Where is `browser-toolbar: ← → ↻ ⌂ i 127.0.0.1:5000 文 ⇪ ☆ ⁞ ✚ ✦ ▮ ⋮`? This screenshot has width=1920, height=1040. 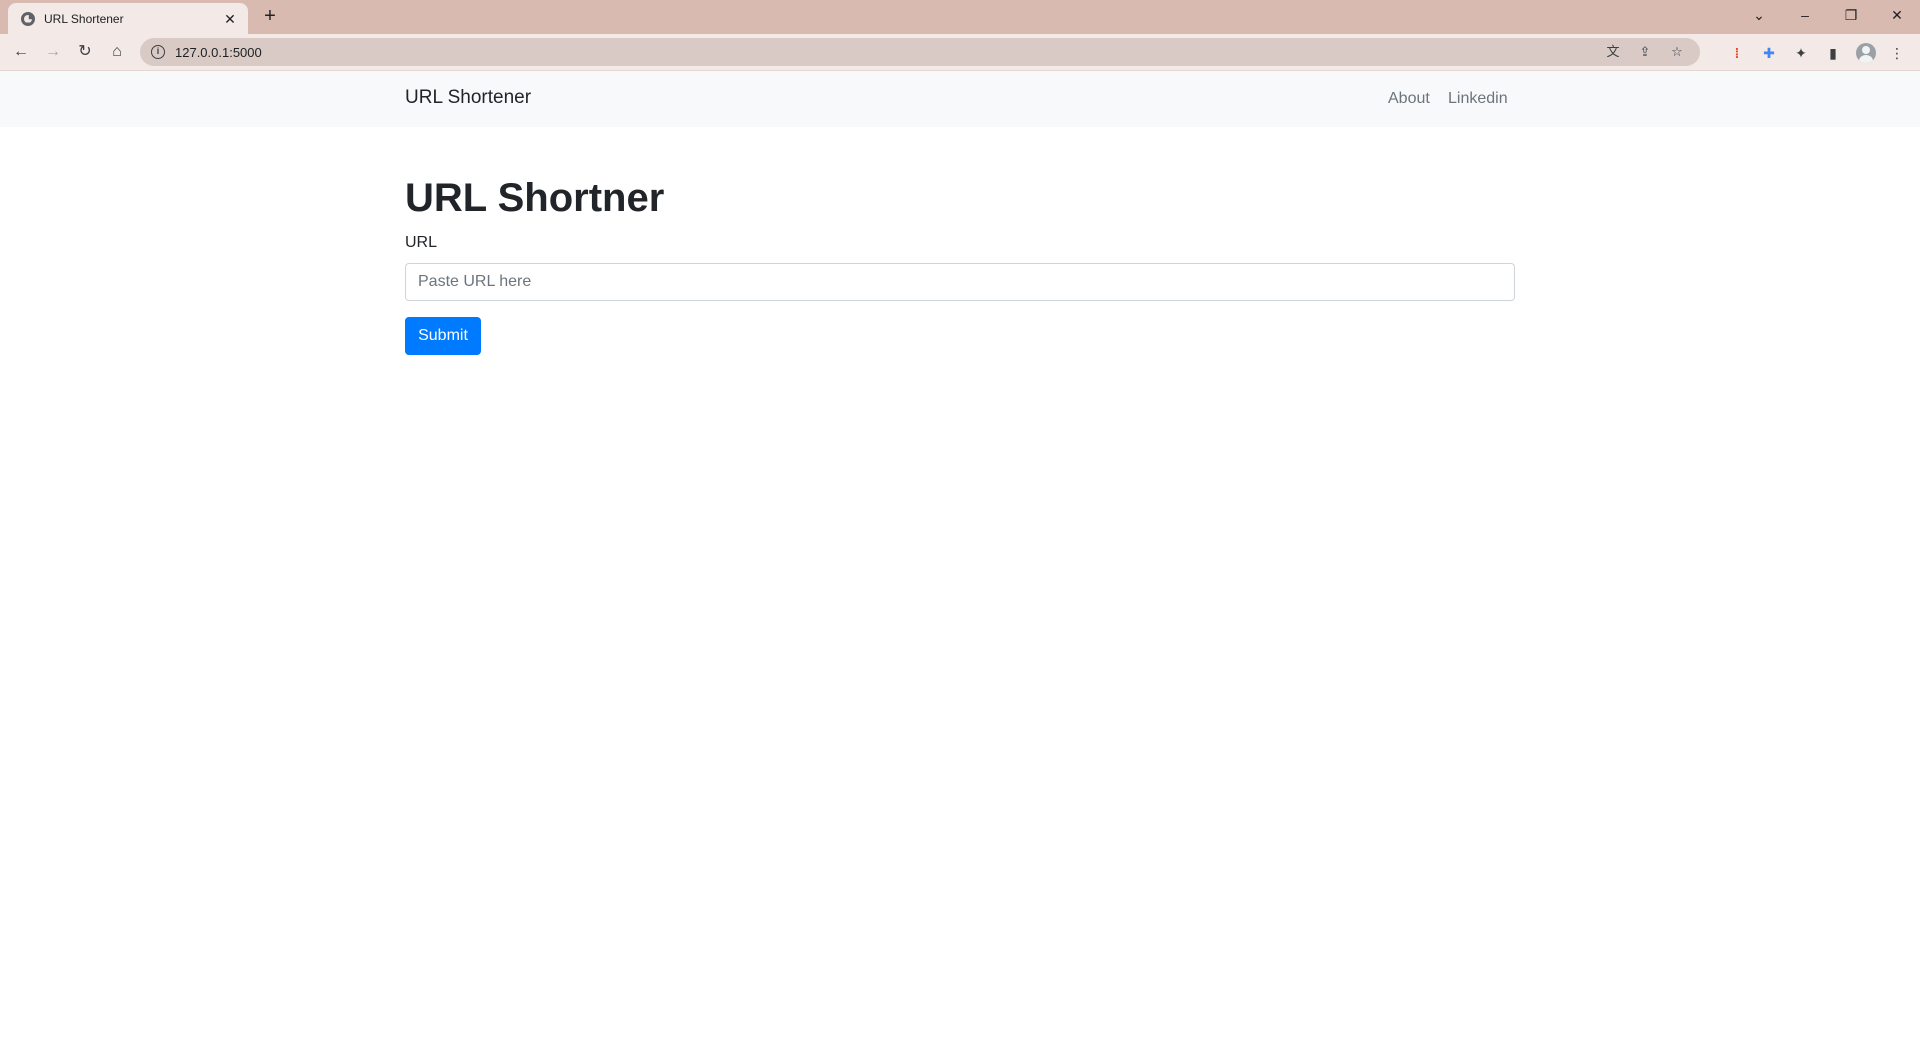
browser-toolbar: ← → ↻ ⌂ i 127.0.0.1:5000 文 ⇪ ☆ ⁞ ✚ ✦ ▮ ⋮ is located at coordinates (960, 52).